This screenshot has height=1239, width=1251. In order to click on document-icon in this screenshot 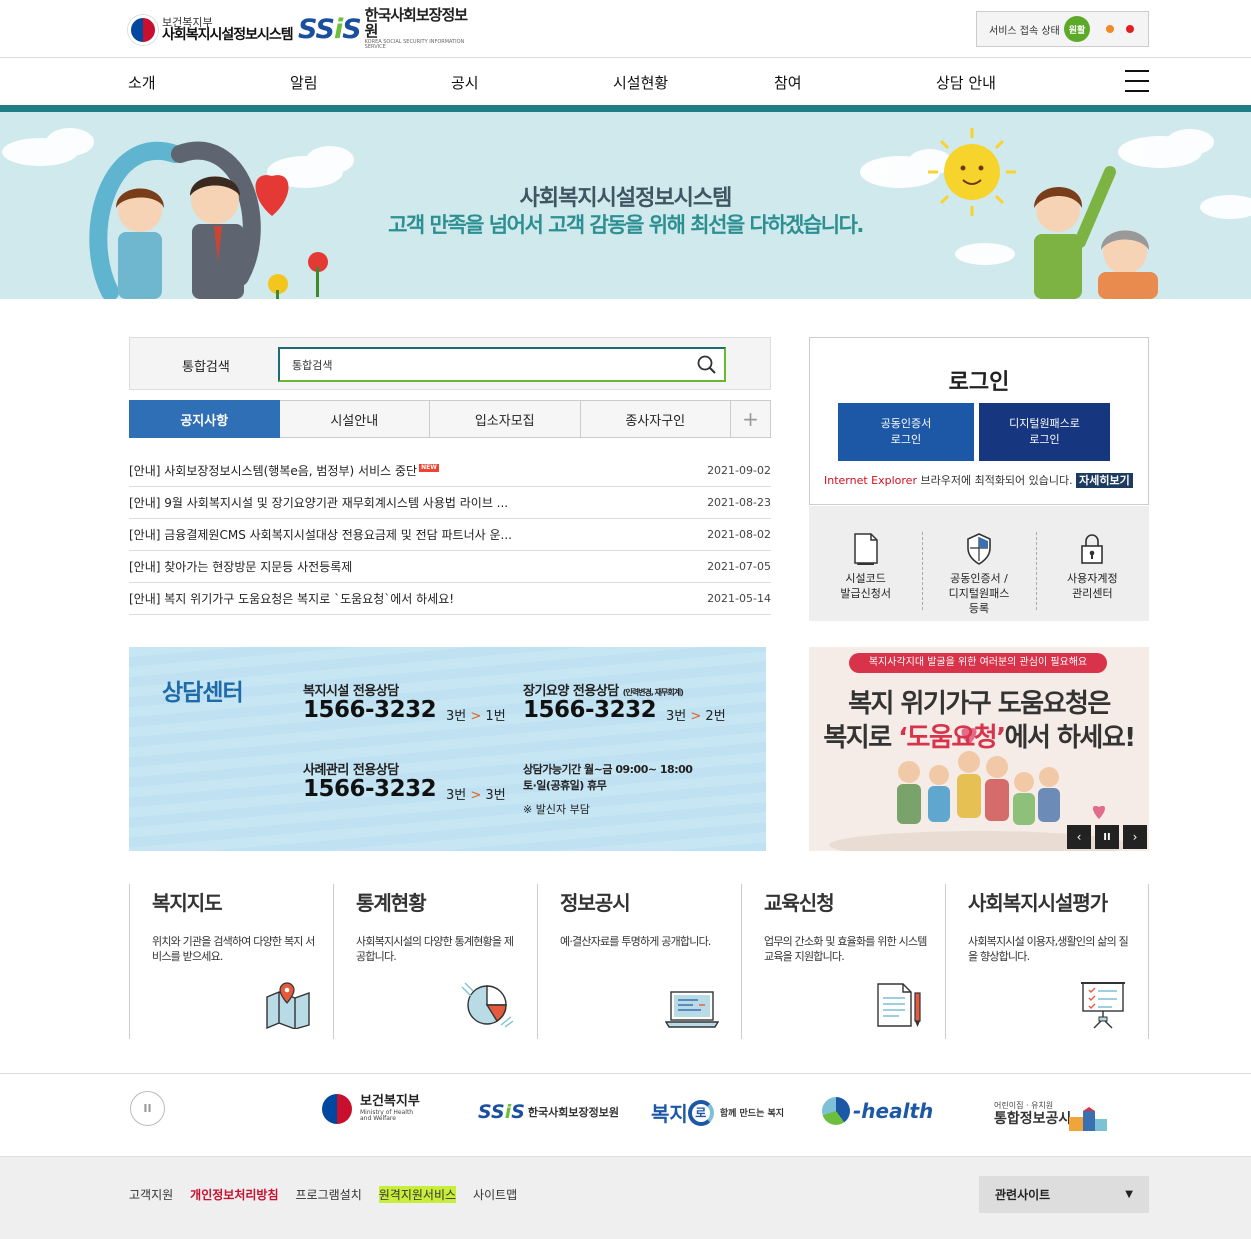, I will do `click(865, 549)`.